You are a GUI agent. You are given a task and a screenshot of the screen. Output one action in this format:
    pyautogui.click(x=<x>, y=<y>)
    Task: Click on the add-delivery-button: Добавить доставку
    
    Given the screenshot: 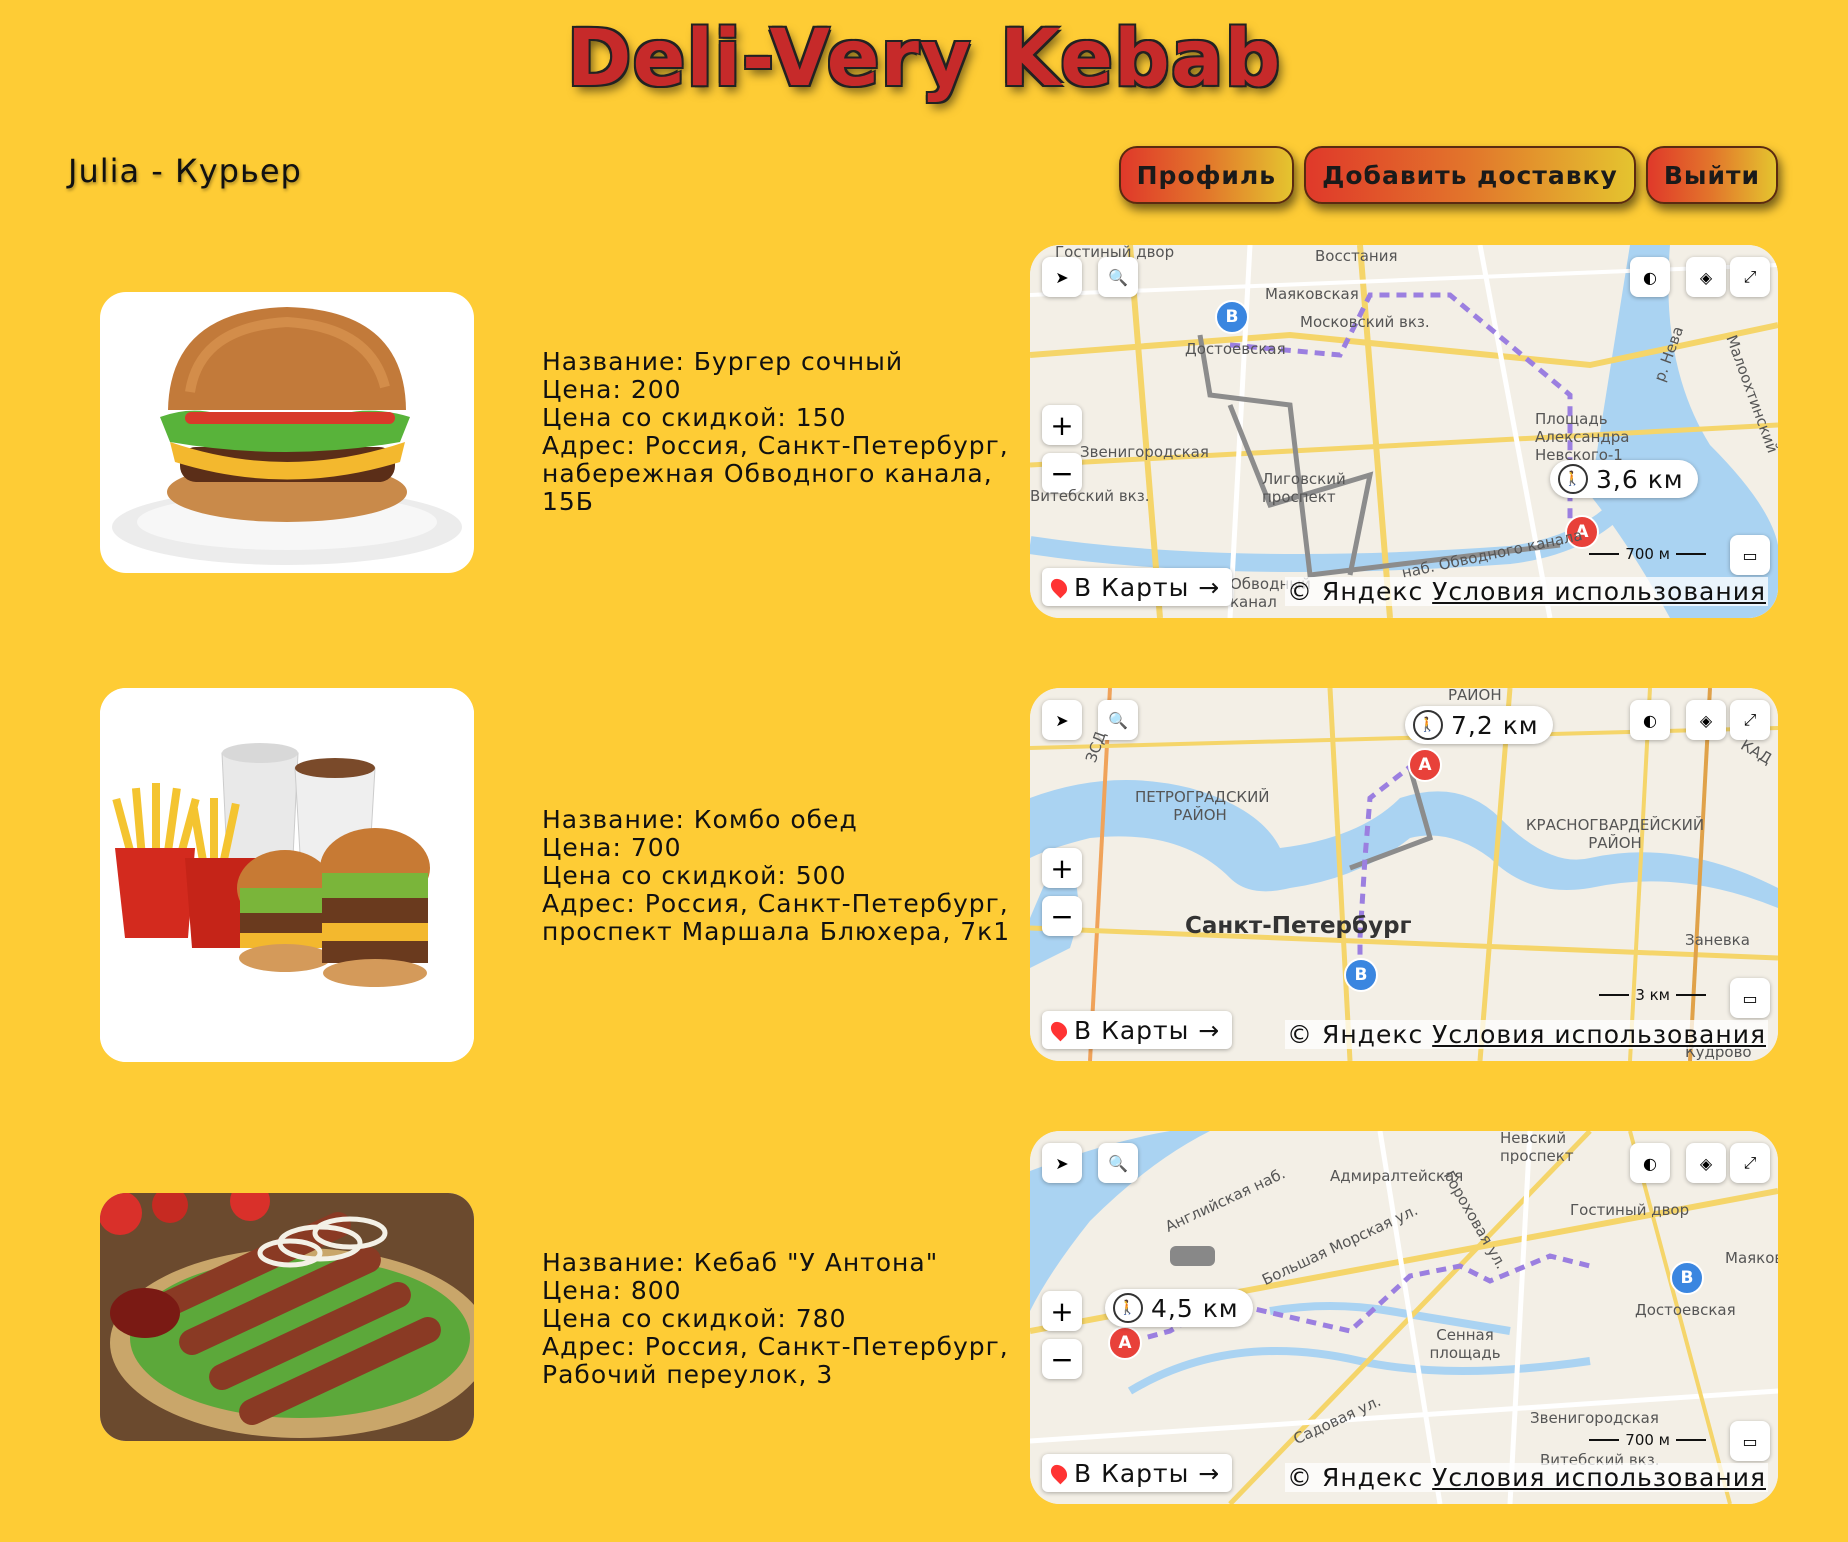 What is the action you would take?
    pyautogui.click(x=1470, y=175)
    